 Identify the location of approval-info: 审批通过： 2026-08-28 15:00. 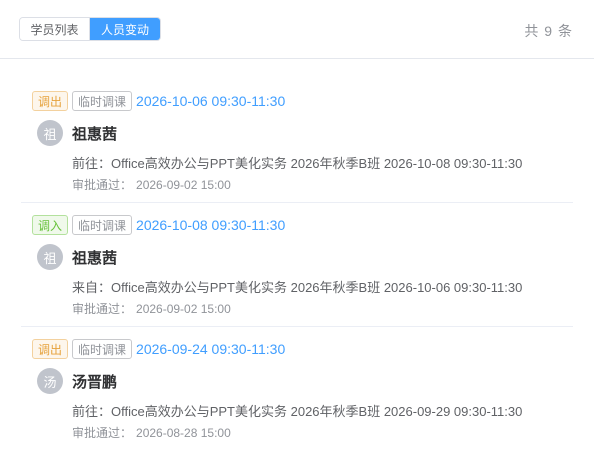
(151, 432).